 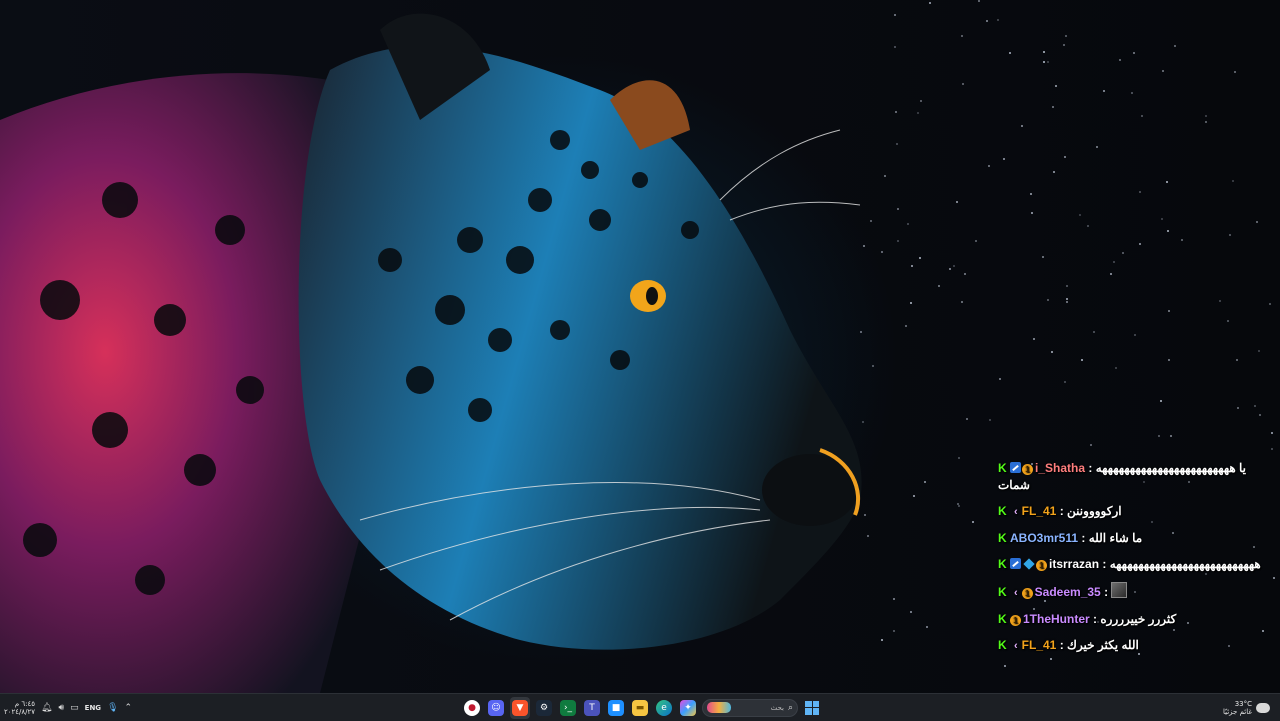 I want to click on search-input: بحث ⌕, so click(x=750, y=707).